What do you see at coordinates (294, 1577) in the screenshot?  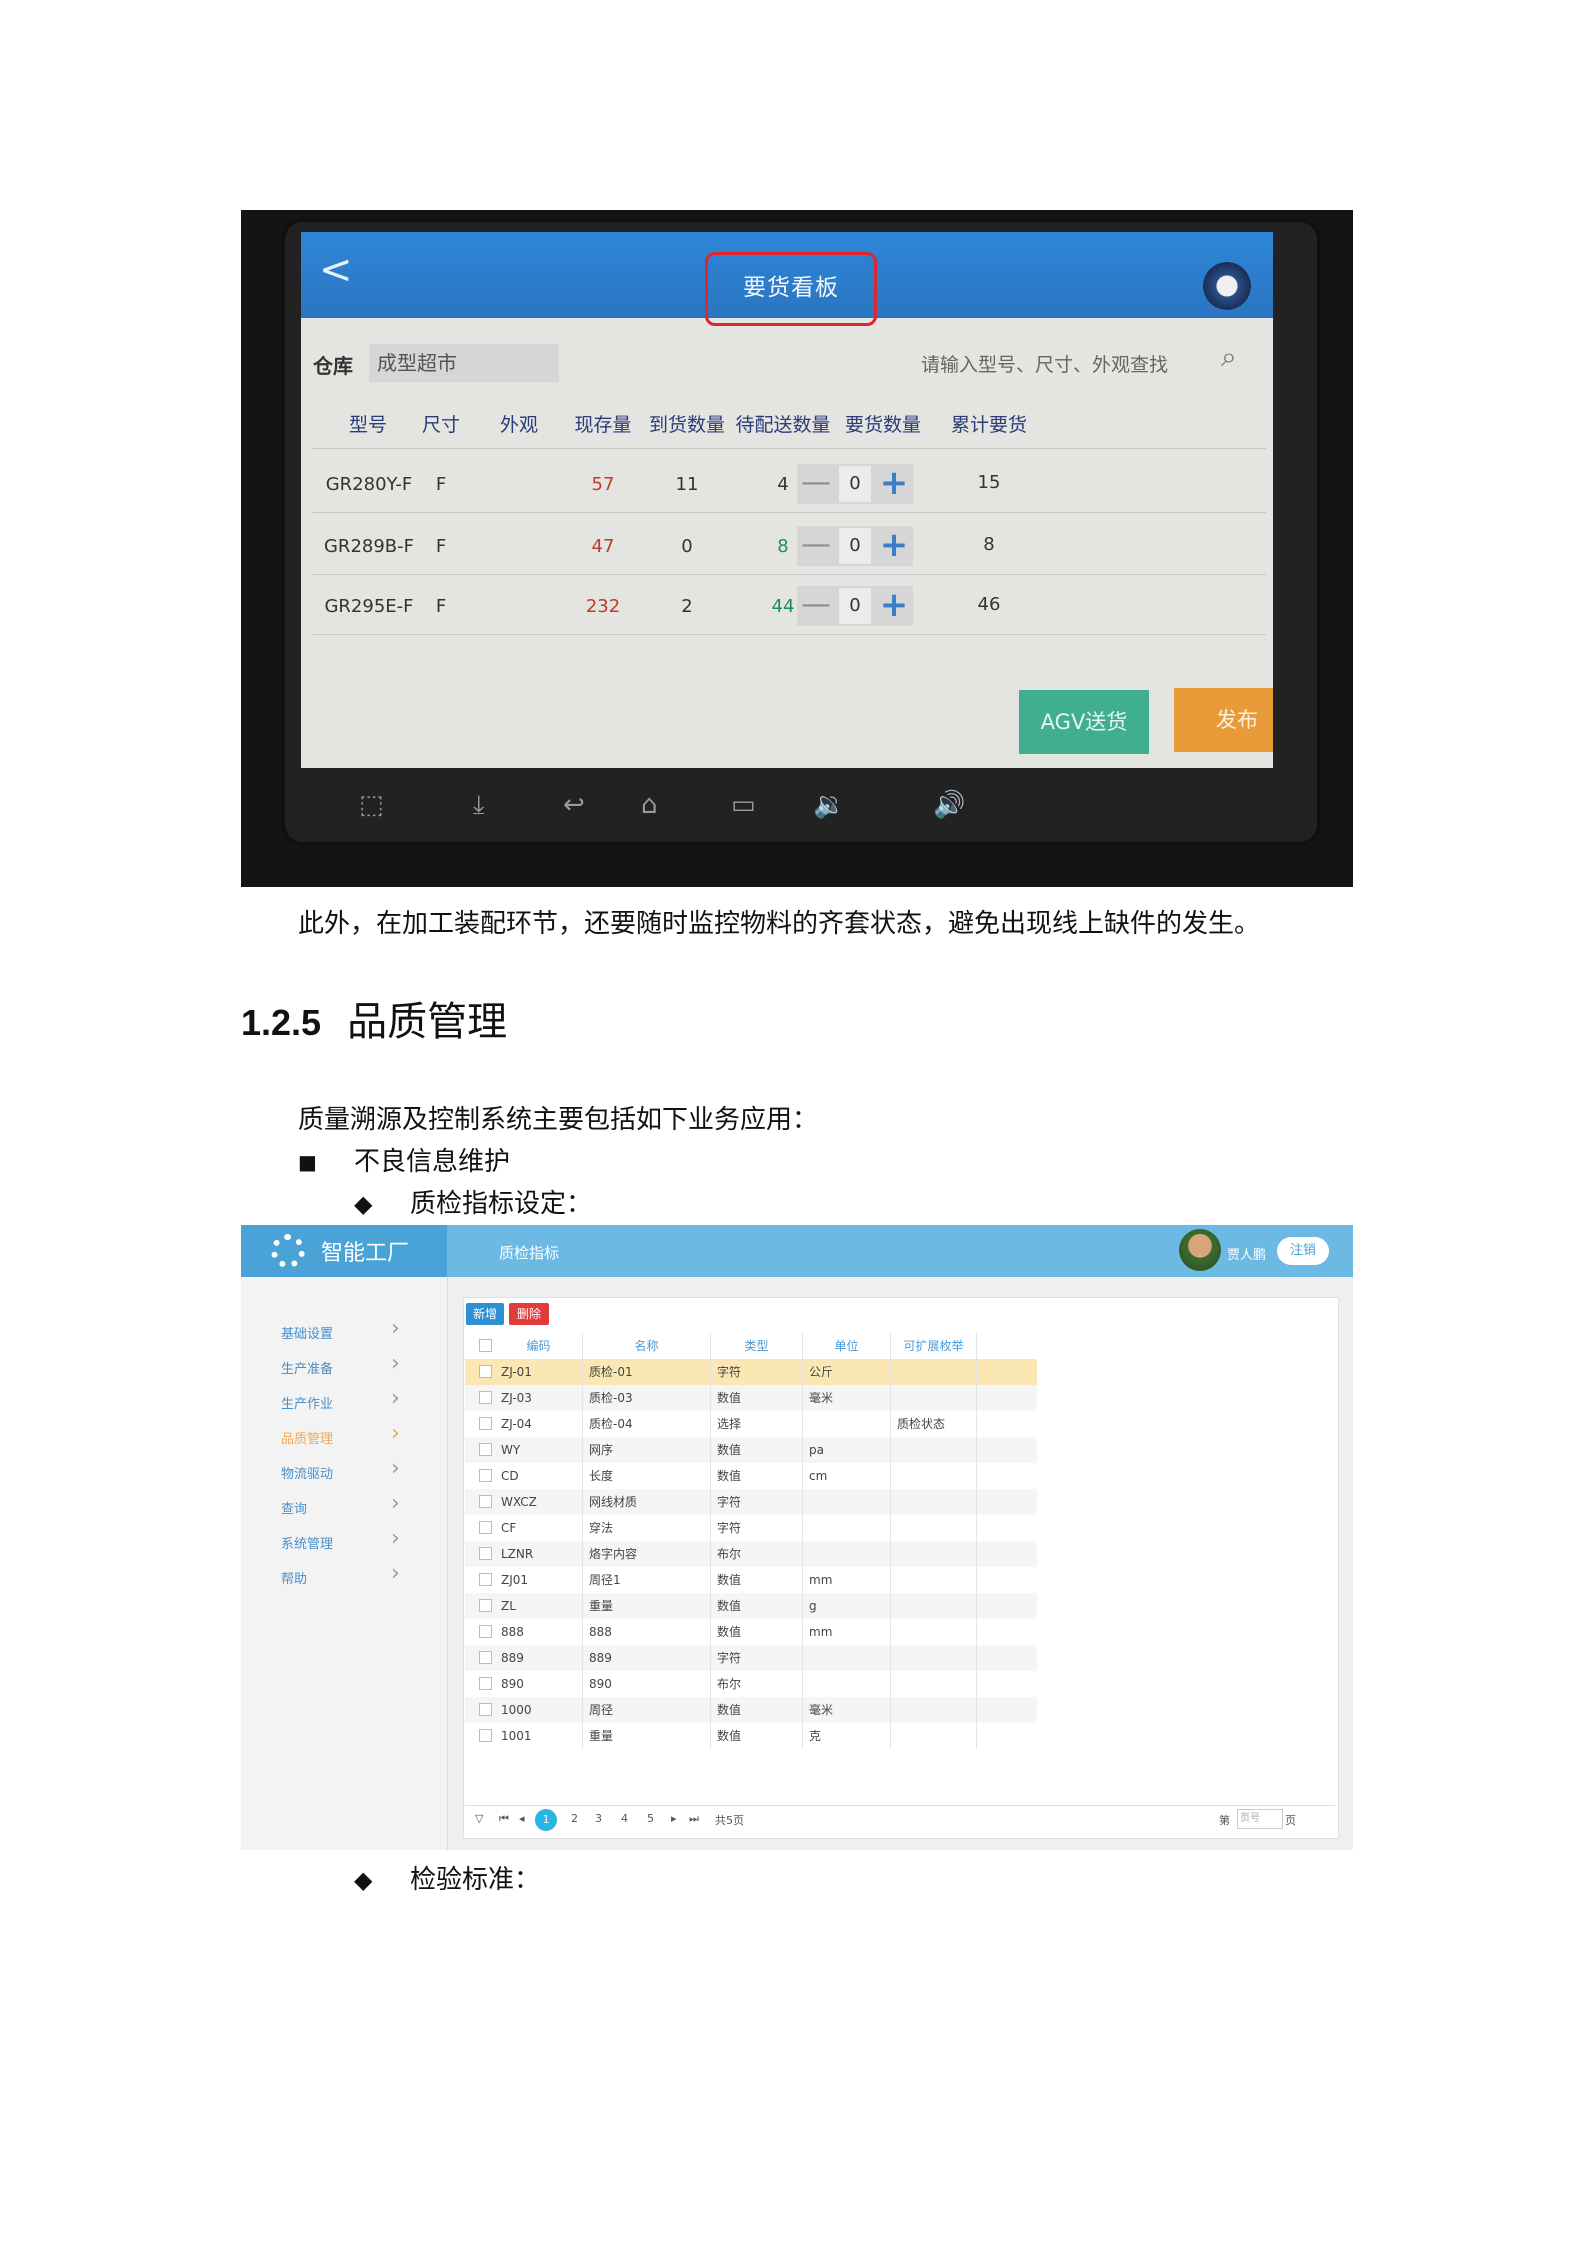 I see `sidebar-item-help: 帮助` at bounding box center [294, 1577].